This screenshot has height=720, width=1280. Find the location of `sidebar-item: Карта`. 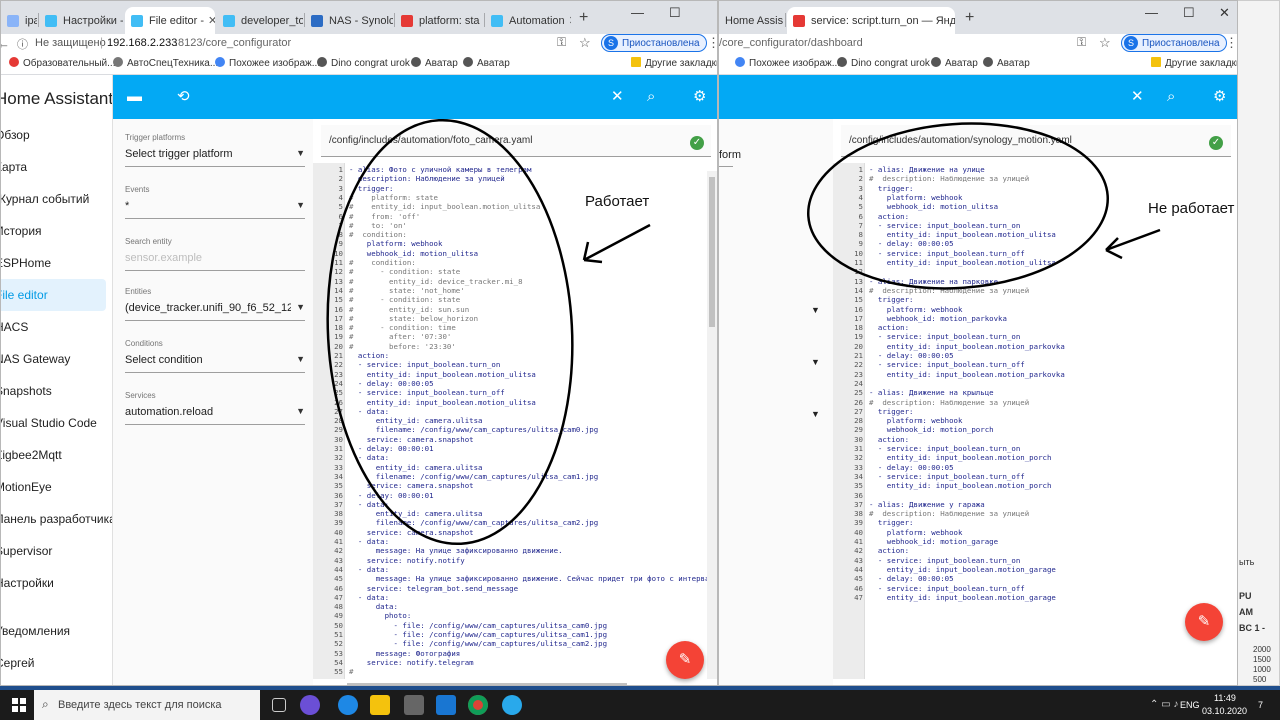

sidebar-item: Карта is located at coordinates (56, 167).